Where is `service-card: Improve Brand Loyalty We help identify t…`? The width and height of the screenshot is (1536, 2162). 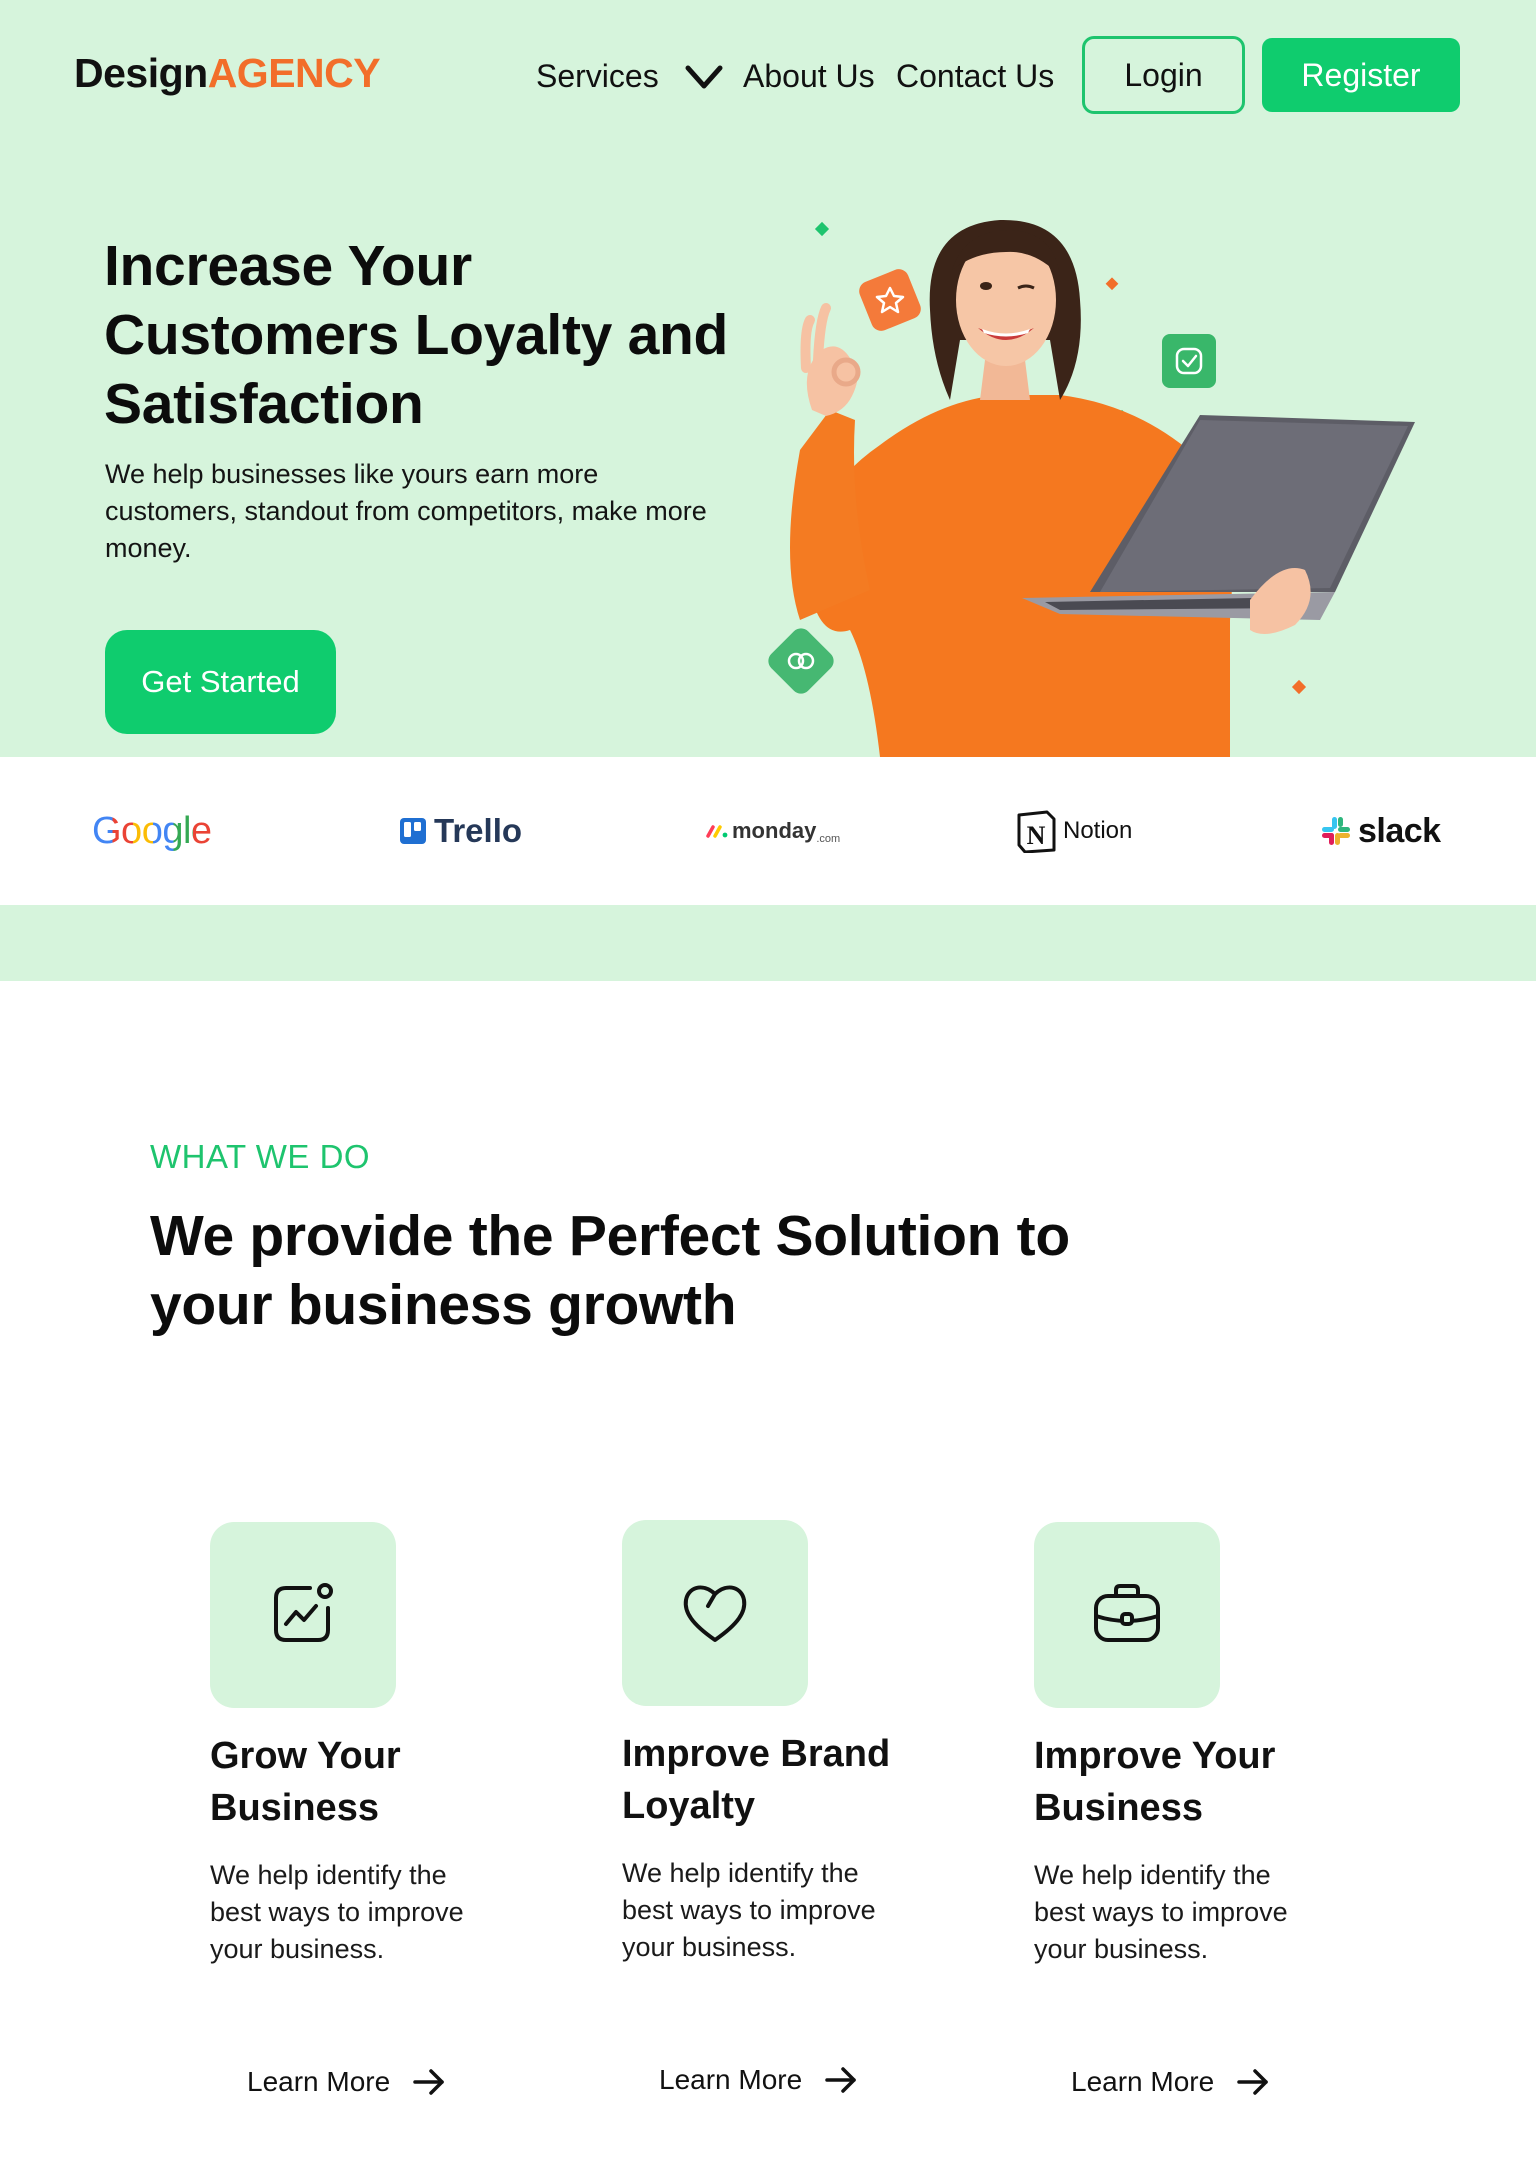
service-card: Improve Brand Loyalty We help identify t… is located at coordinates (792, 1830).